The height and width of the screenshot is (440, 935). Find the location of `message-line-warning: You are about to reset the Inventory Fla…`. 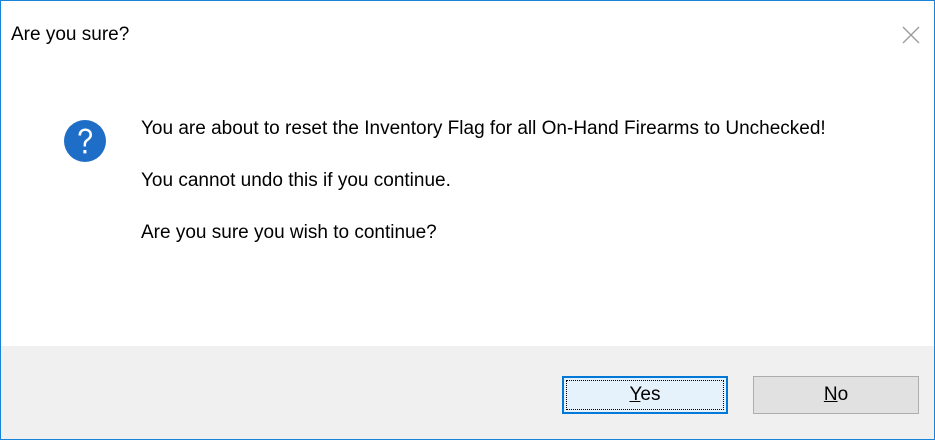

message-line-warning: You are about to reset the Inventory Fla… is located at coordinates (483, 128).